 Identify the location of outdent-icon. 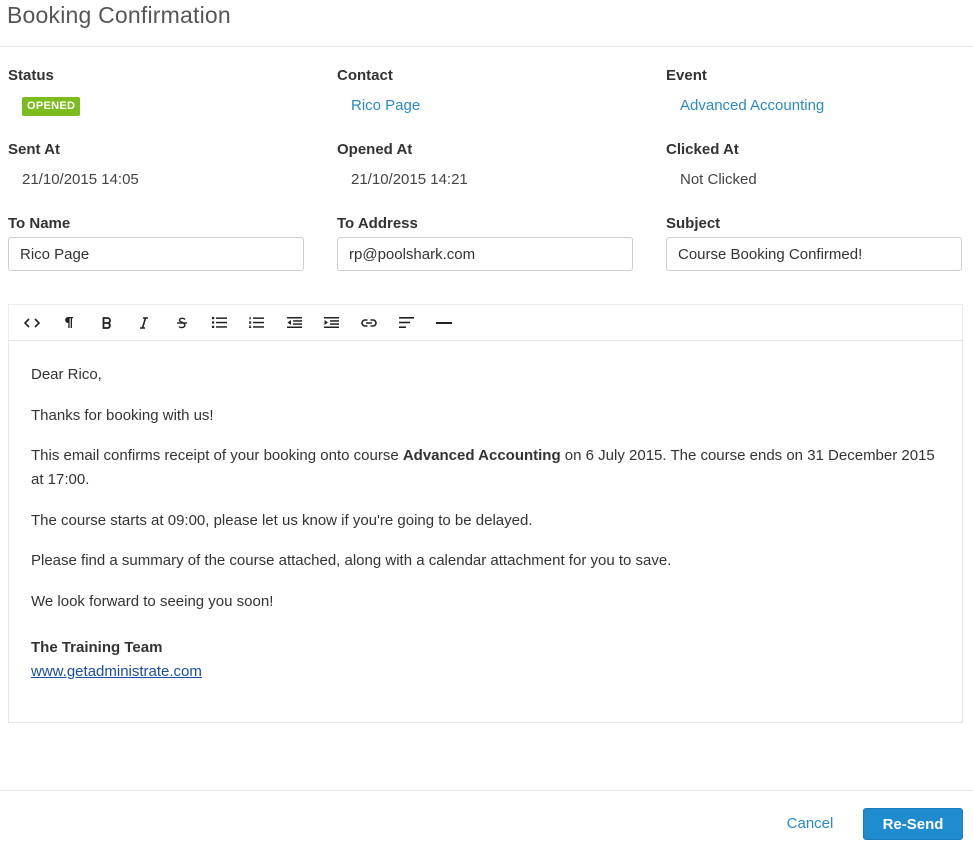
(294, 322).